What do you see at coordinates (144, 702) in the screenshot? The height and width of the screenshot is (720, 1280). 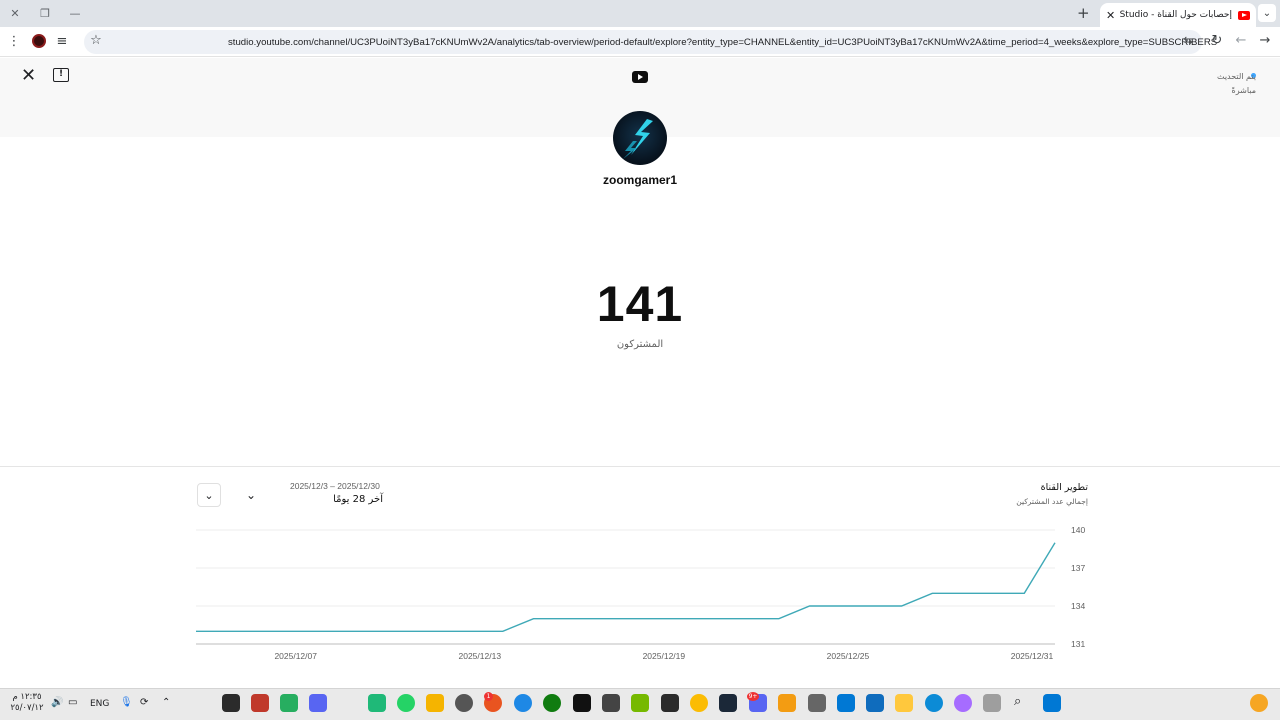 I see `sync-icon: ⟳` at bounding box center [144, 702].